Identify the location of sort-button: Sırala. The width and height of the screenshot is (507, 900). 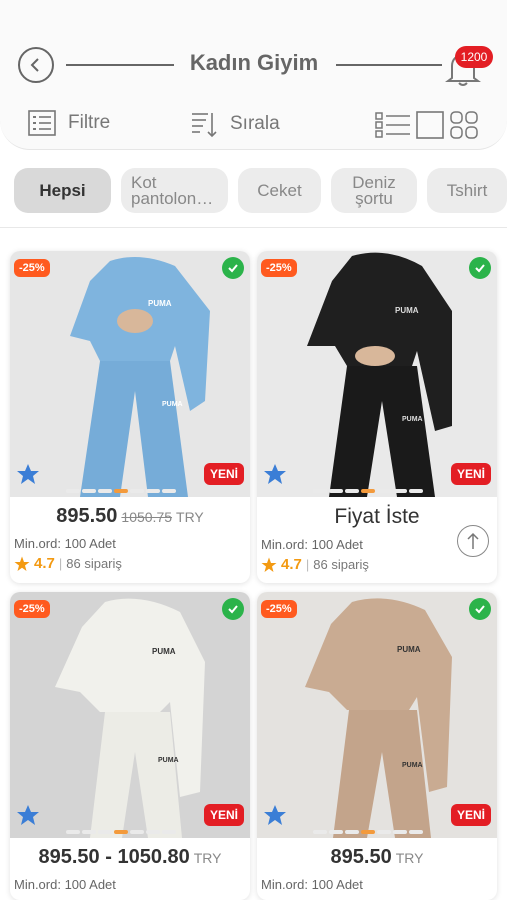
(235, 124).